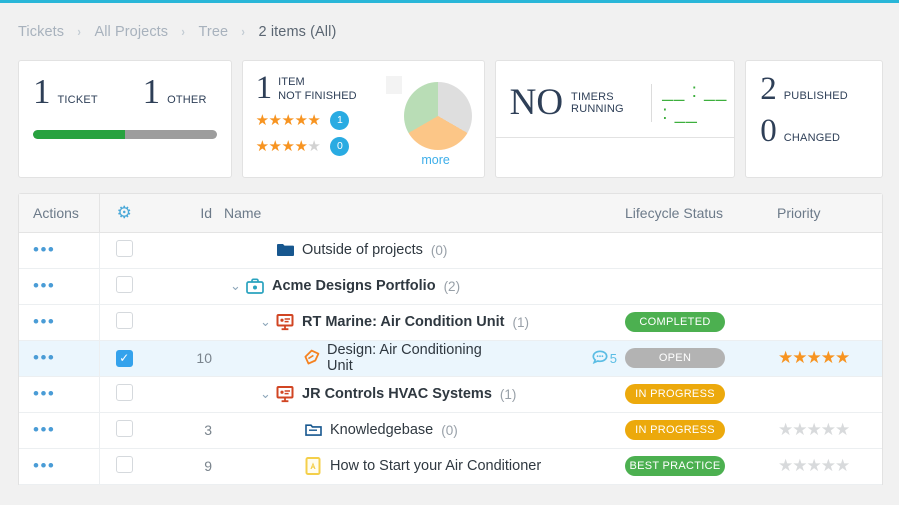 This screenshot has width=899, height=505. I want to click on status-badge: BEST PRACTICE, so click(675, 466).